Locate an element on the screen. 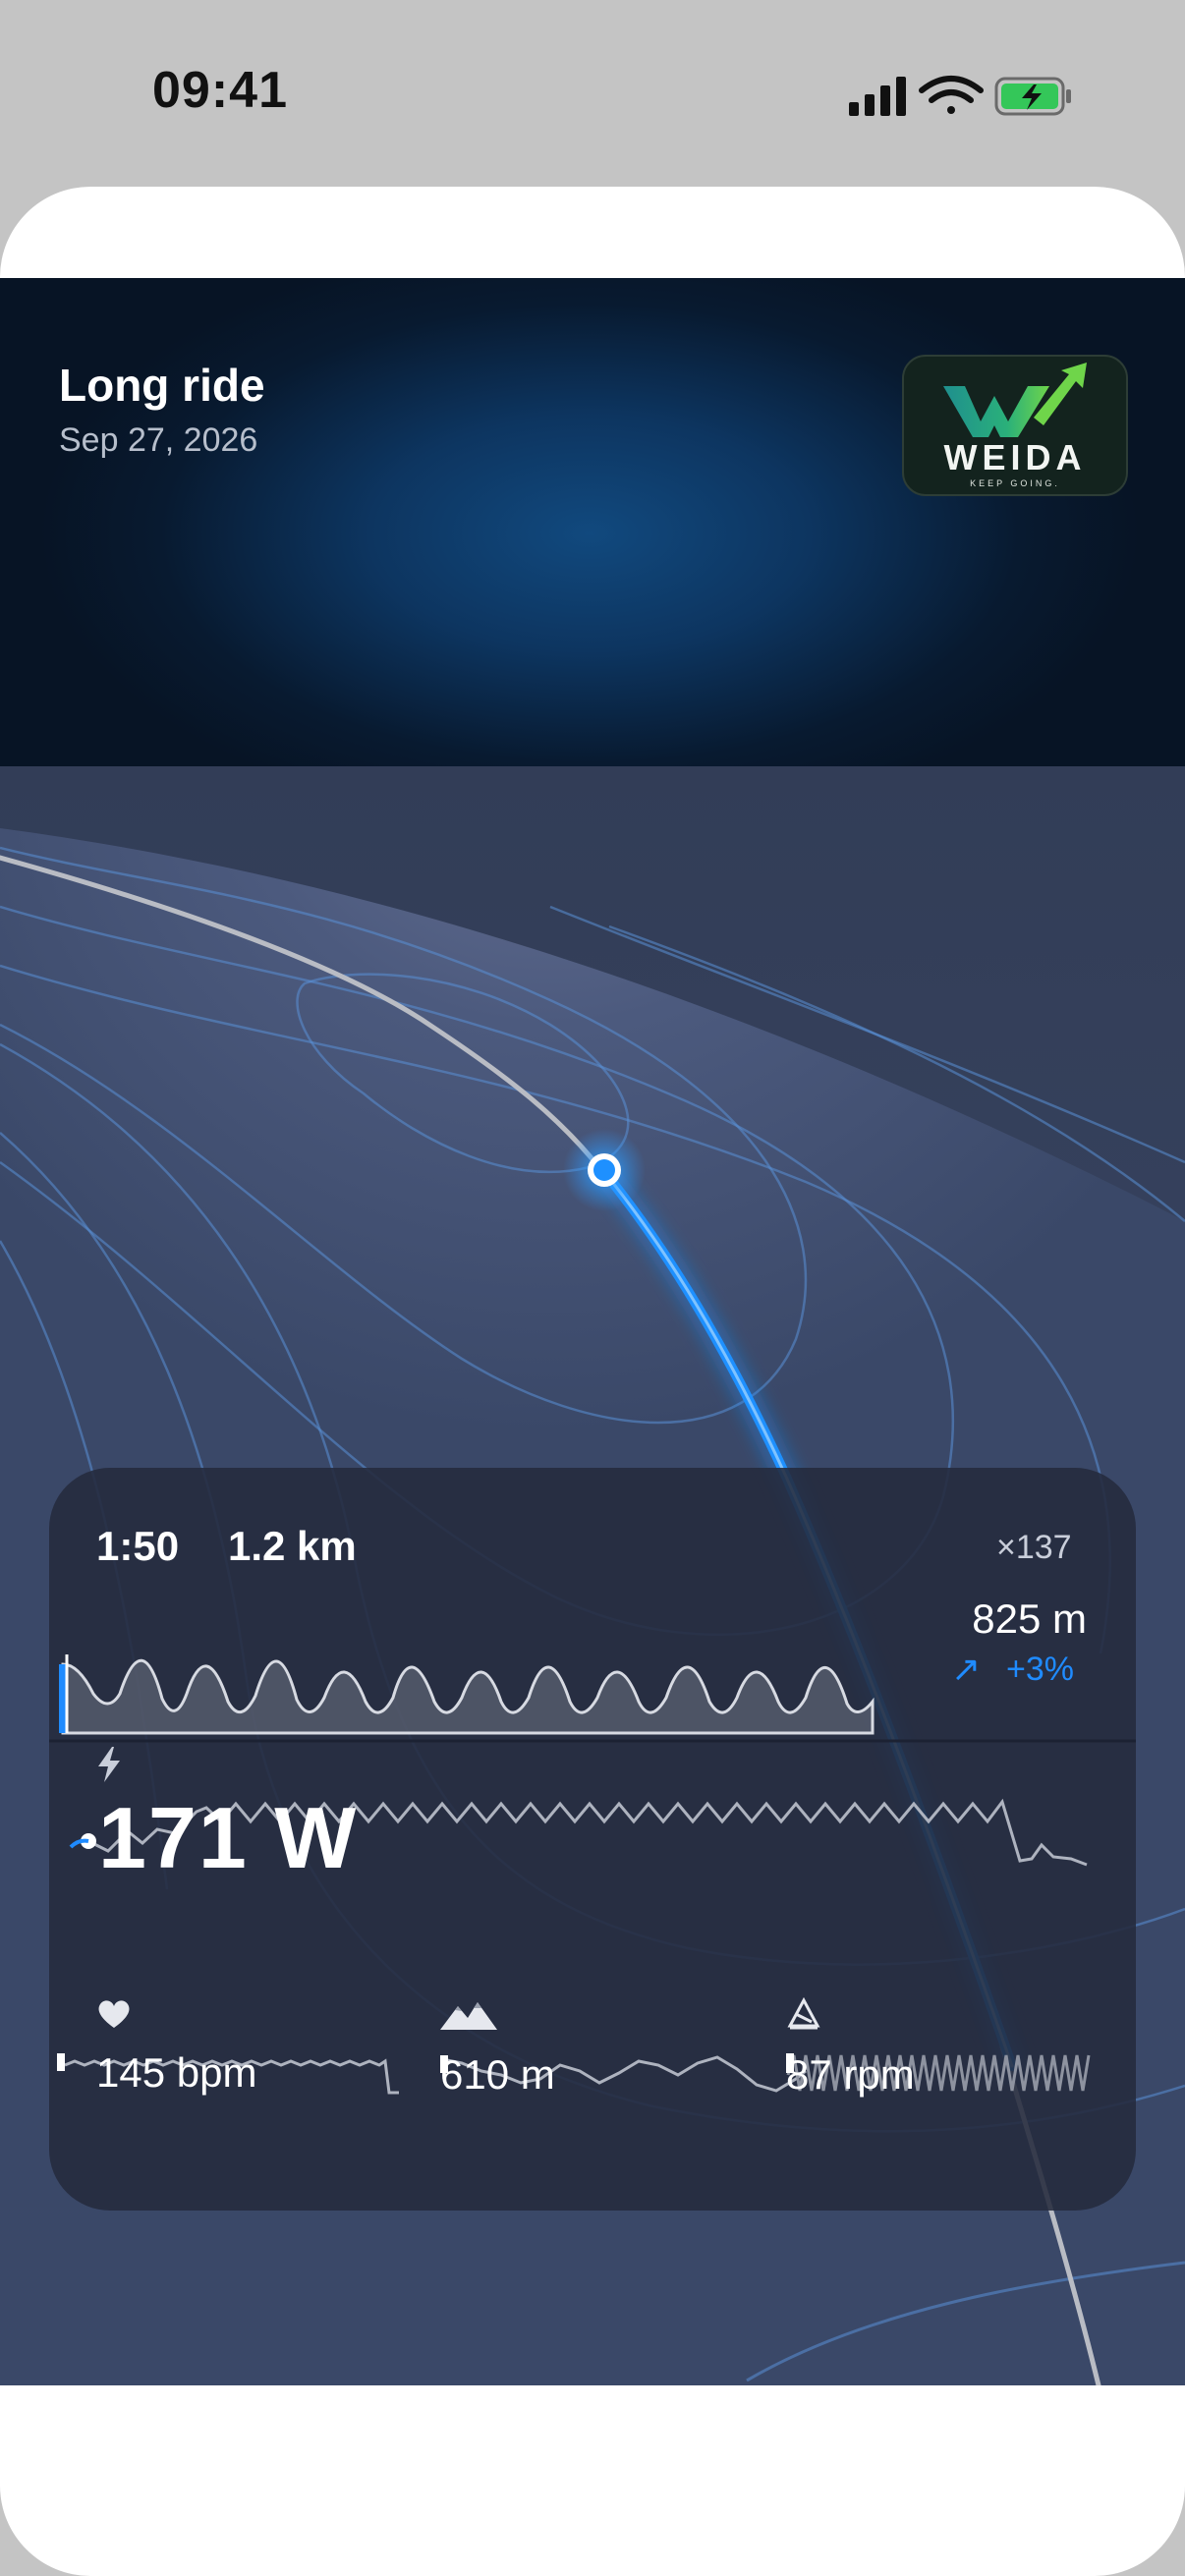 The image size is (1185, 2576). mountain-icon is located at coordinates (469, 2017).